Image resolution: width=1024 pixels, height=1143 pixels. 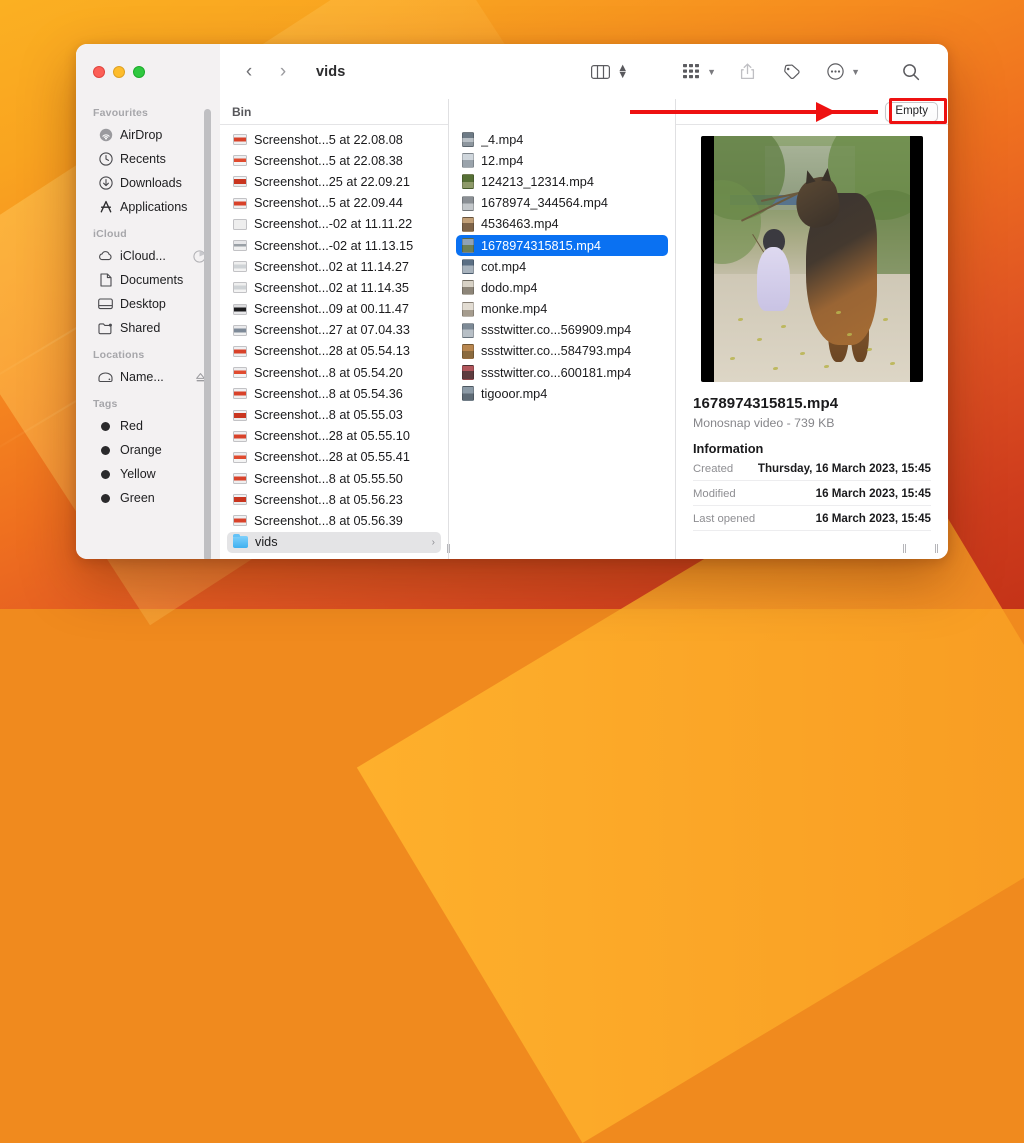 I want to click on list-item: ssstwitter.co...584793.mp4, so click(x=562, y=351).